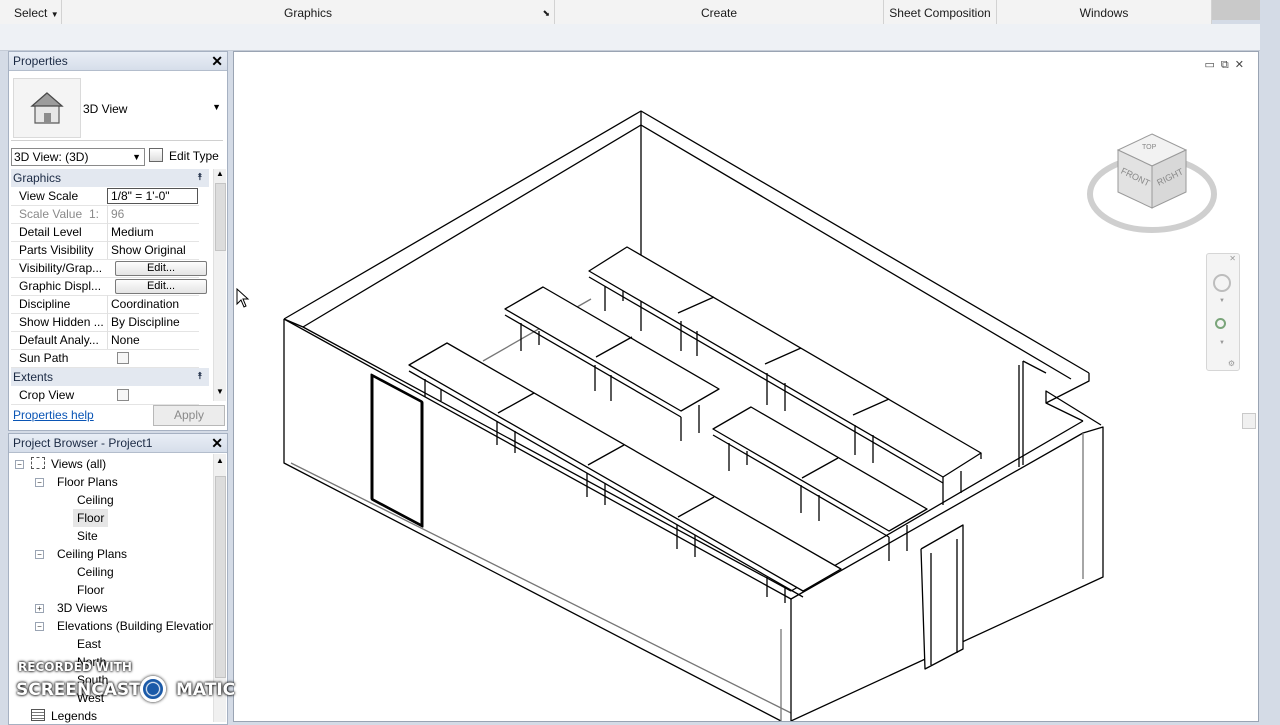 The image size is (1280, 725). I want to click on prop-value: Coordination, so click(155, 304).